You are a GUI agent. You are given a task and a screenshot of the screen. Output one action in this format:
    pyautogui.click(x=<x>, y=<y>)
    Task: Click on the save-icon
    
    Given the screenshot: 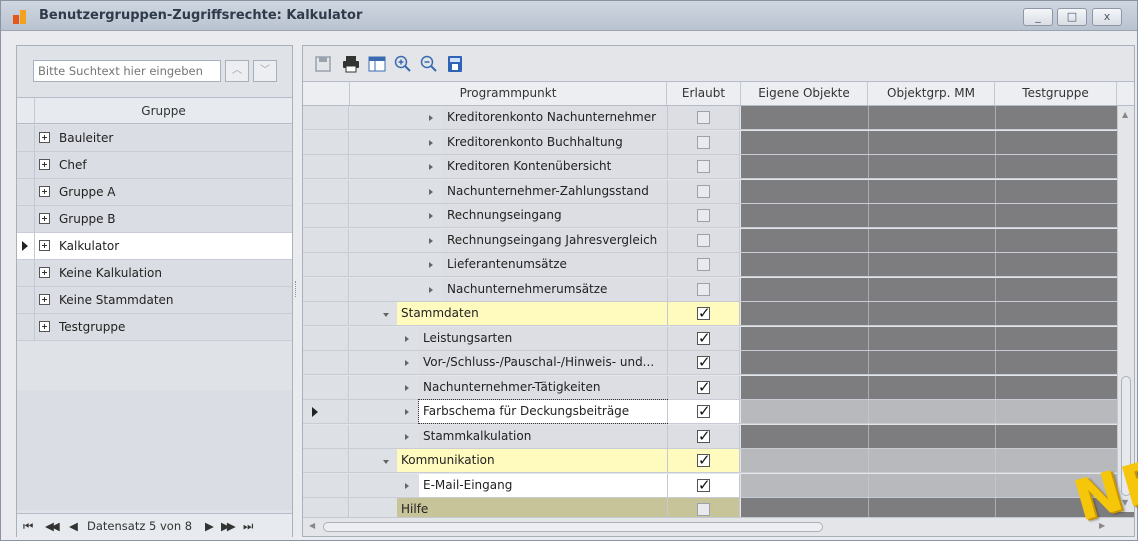 What is the action you would take?
    pyautogui.click(x=323, y=64)
    